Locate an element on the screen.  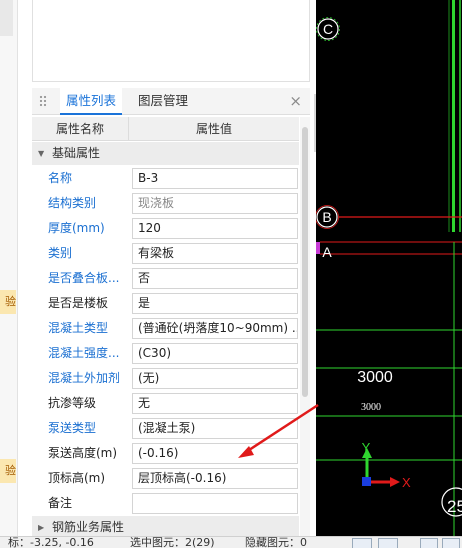
axis-label-a: A is located at coordinates (327, 252).